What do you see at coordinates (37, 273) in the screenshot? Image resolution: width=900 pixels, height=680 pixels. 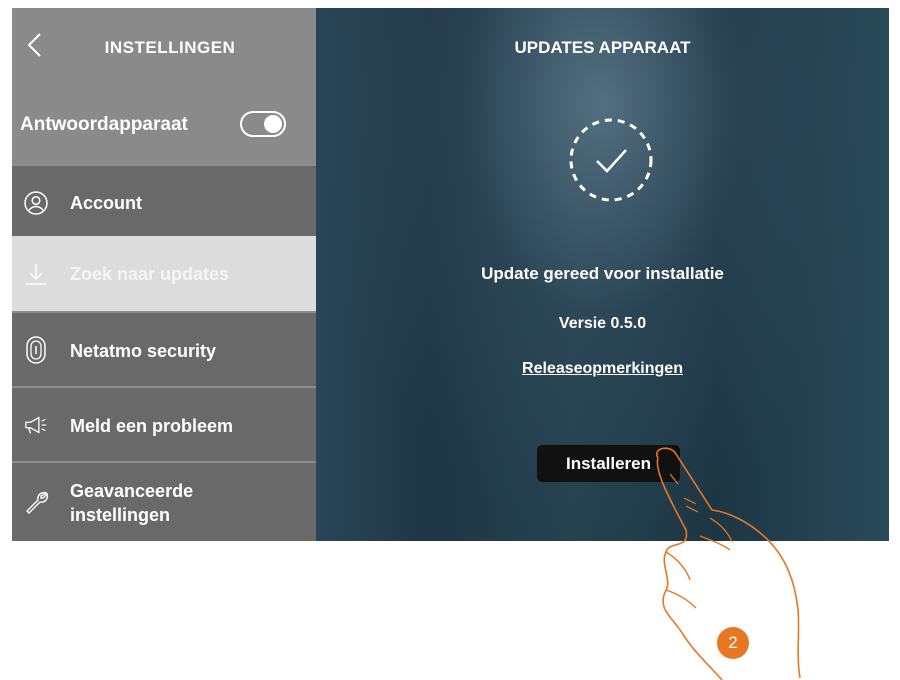 I see `download-icon` at bounding box center [37, 273].